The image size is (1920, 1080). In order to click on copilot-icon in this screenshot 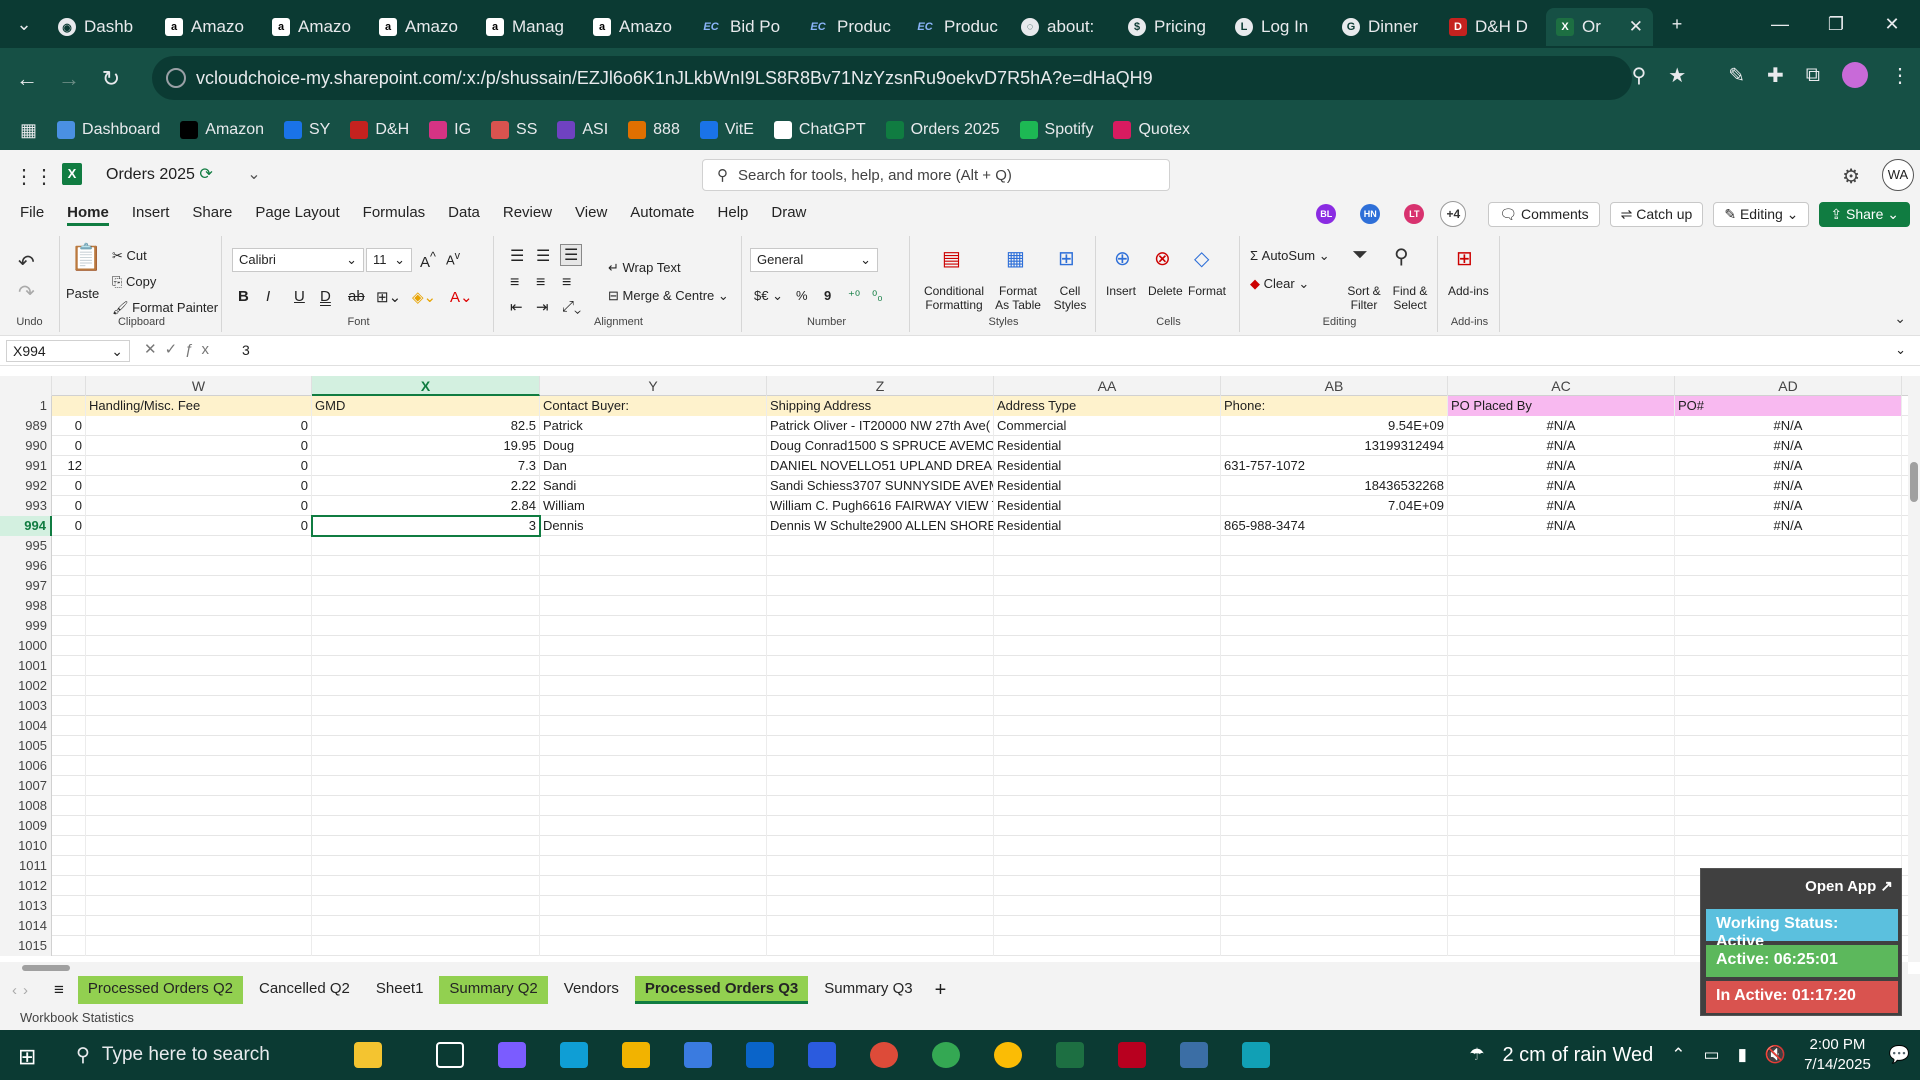, I will do `click(368, 1055)`.